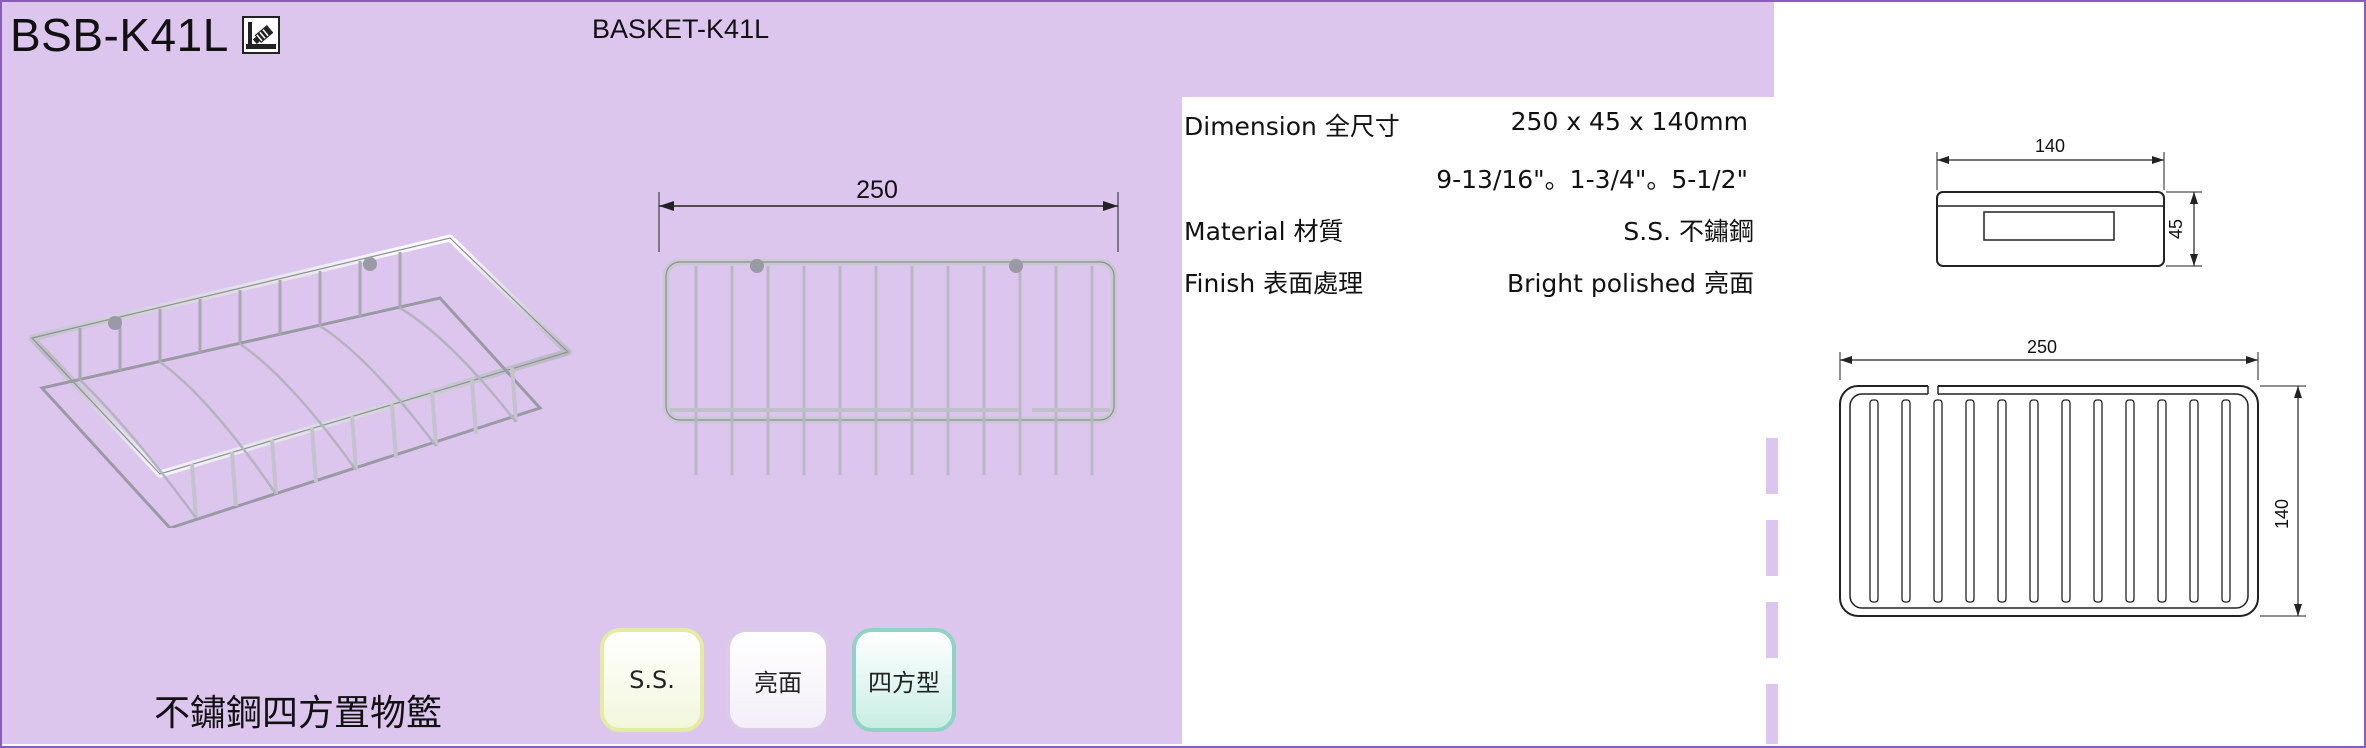 The image size is (2366, 748). What do you see at coordinates (877, 190) in the screenshot?
I see `front-width-label: 250` at bounding box center [877, 190].